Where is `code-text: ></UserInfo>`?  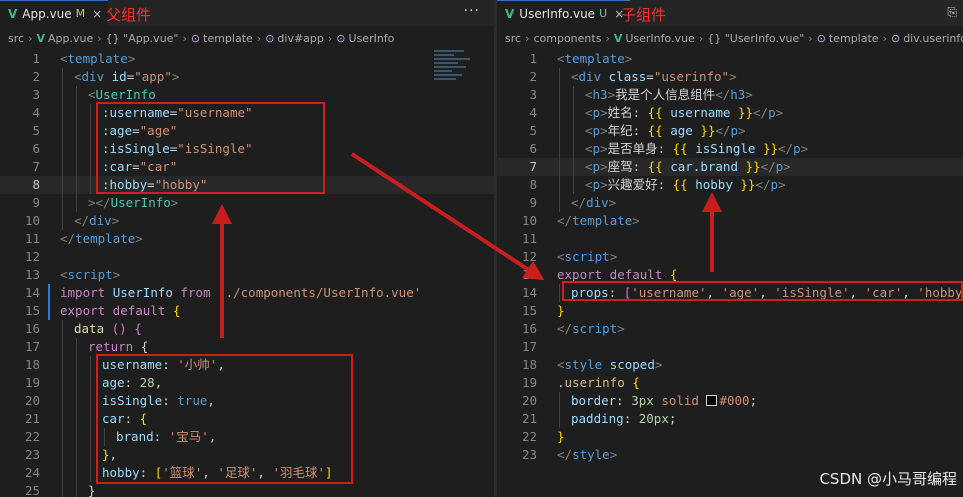 code-text: ></UserInfo> is located at coordinates (133, 203).